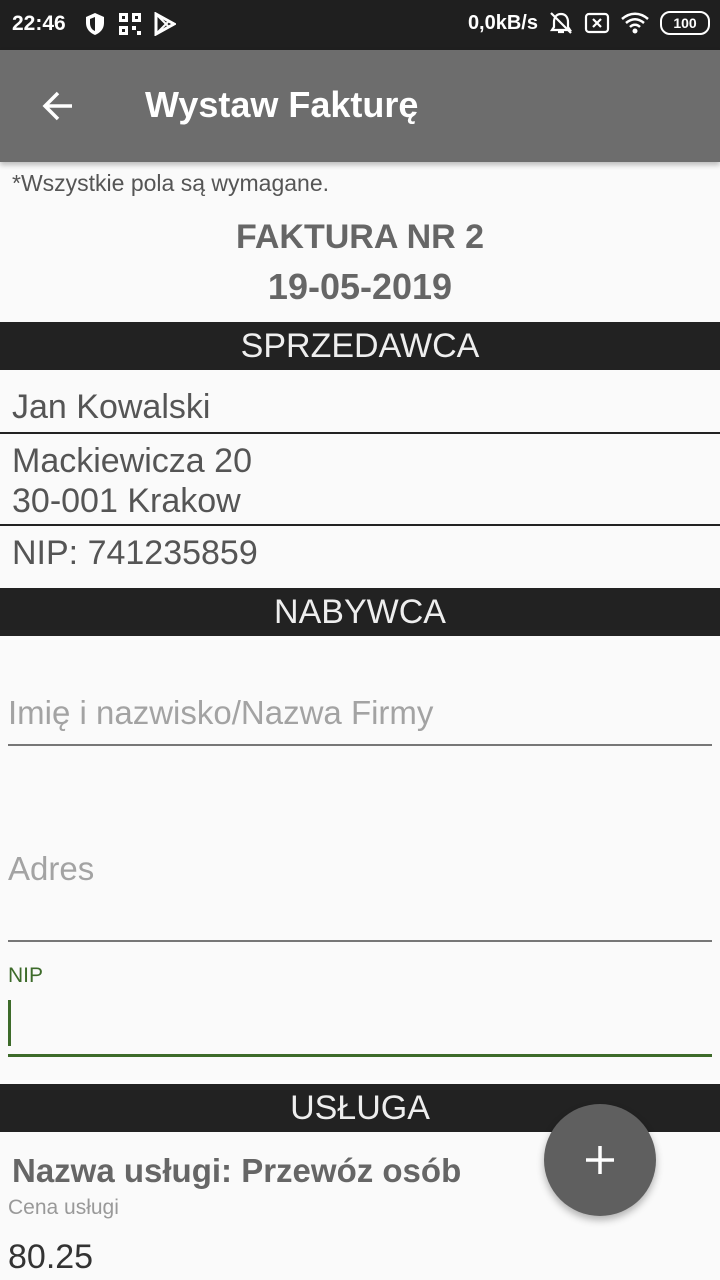 The height and width of the screenshot is (1280, 720). I want to click on seller-address-line1: Mackiewicza 20, so click(132, 461).